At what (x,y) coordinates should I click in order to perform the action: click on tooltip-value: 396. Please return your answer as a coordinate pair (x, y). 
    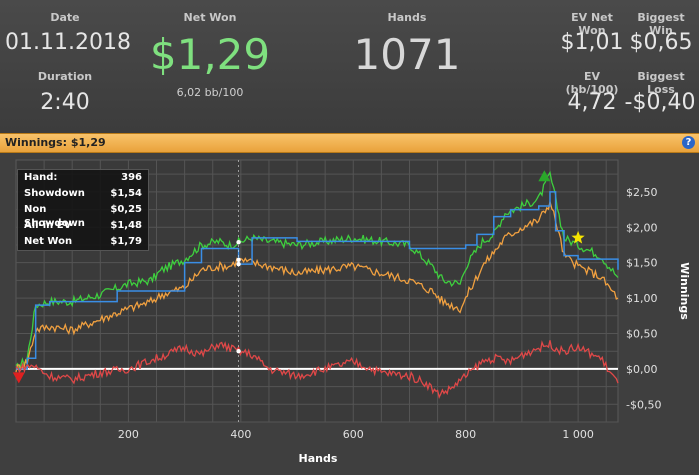
    Looking at the image, I should click on (131, 177).